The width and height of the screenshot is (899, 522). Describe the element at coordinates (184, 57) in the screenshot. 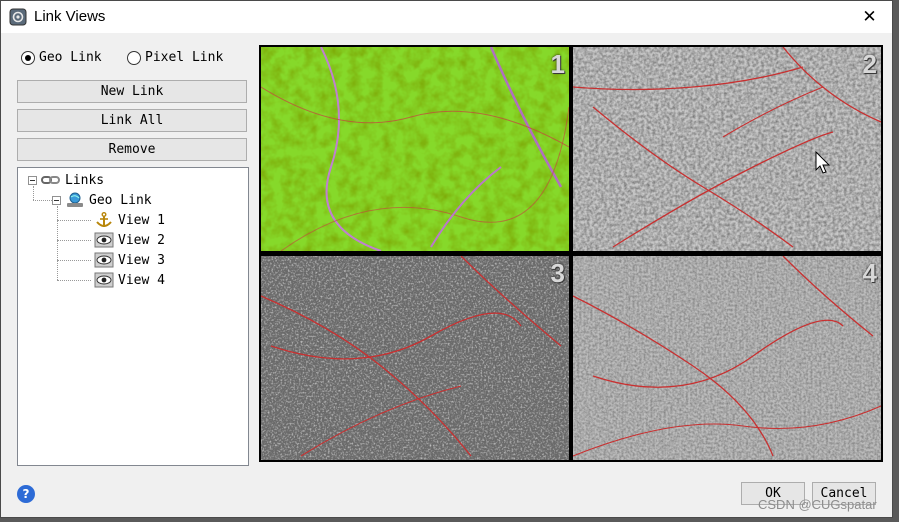

I see `pixel-link-label: Pixel Link` at that location.